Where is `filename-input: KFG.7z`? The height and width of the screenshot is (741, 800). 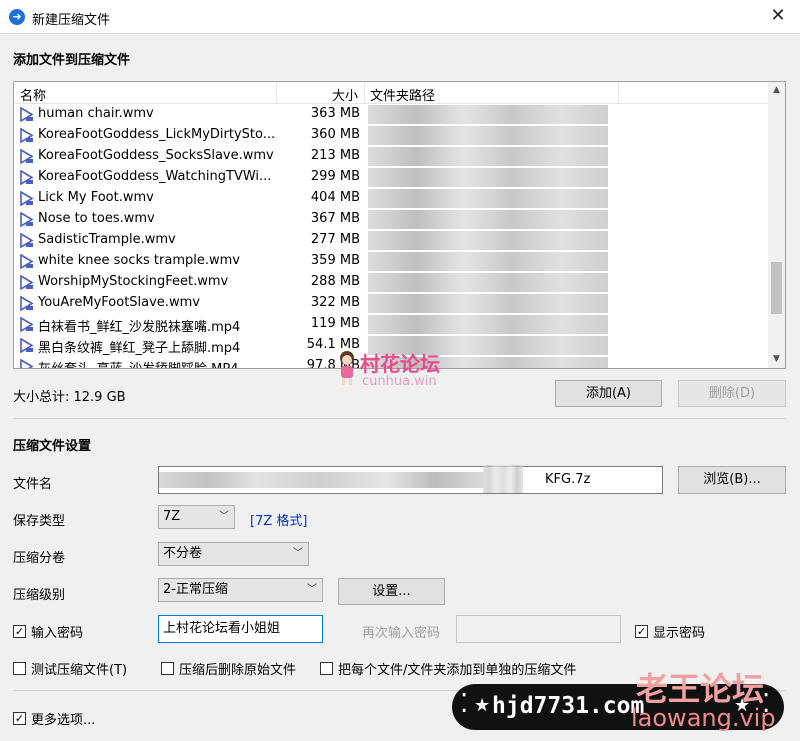 filename-input: KFG.7z is located at coordinates (410, 479).